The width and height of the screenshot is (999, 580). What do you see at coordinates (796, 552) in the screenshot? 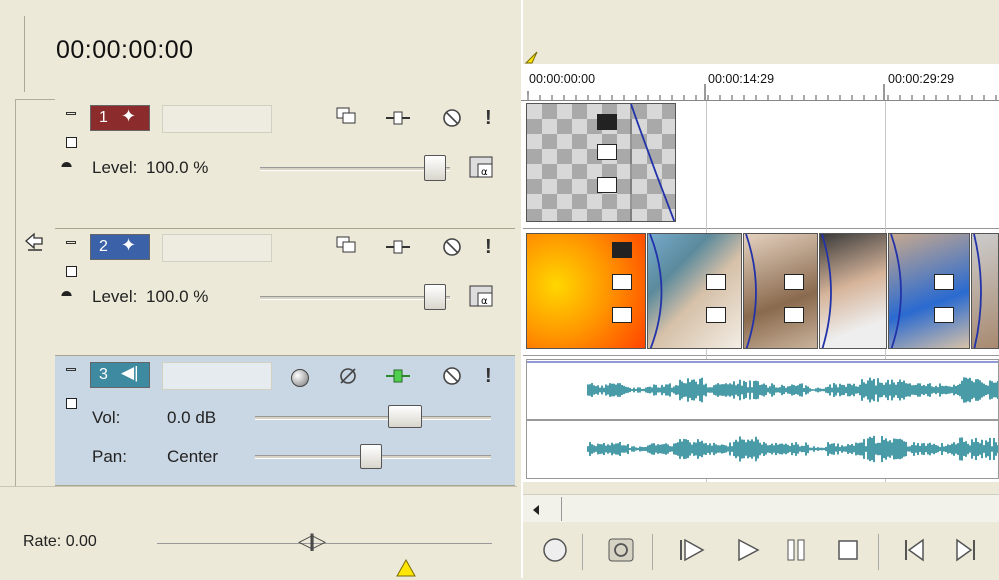
I see `pause-button` at bounding box center [796, 552].